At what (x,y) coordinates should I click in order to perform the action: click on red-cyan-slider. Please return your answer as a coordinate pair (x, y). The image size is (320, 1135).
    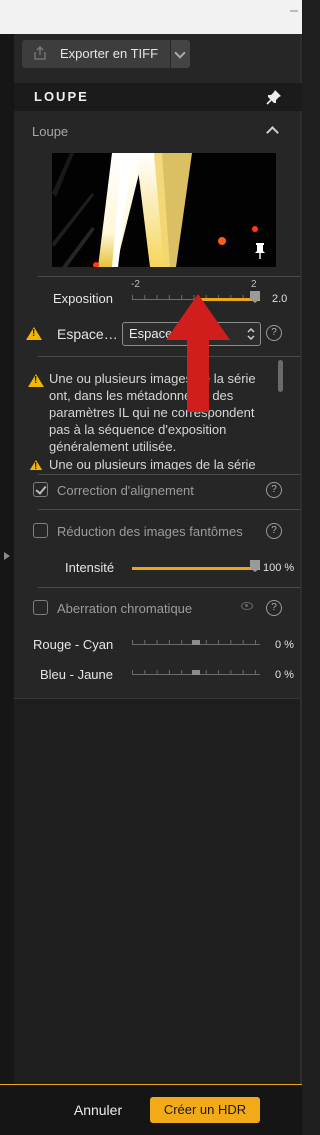
    Looking at the image, I should click on (196, 641).